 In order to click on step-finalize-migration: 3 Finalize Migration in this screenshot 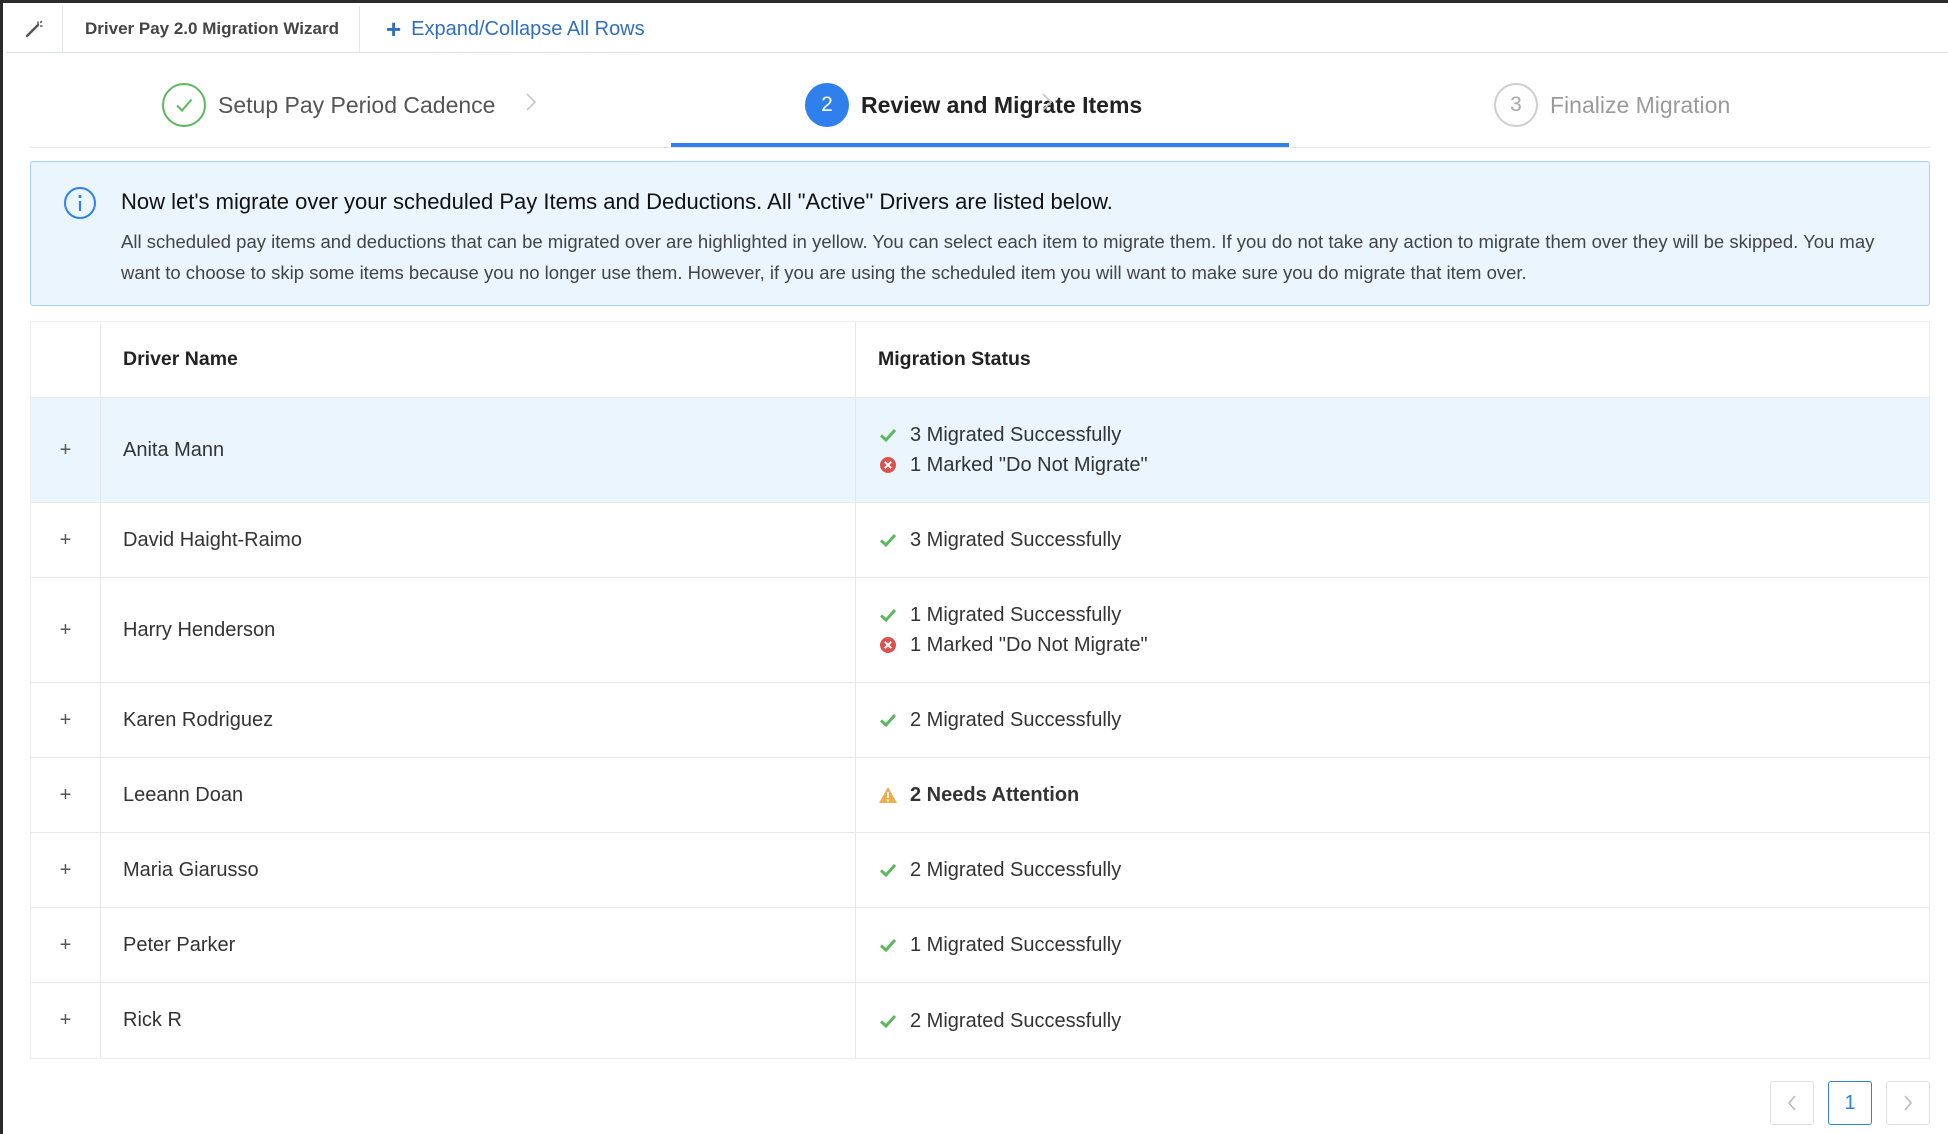, I will do `click(1612, 105)`.